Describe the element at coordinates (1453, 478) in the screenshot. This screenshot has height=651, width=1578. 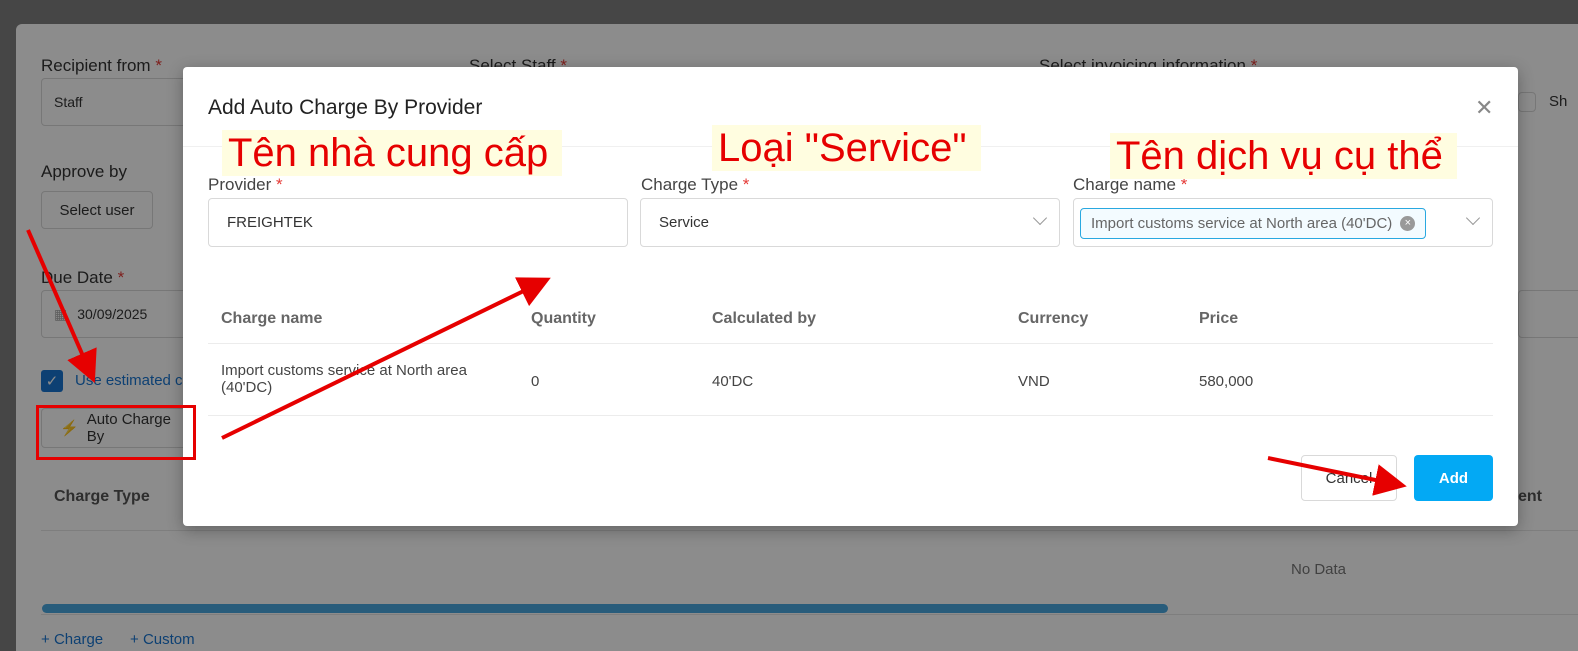
I see `add-button: Add` at that location.